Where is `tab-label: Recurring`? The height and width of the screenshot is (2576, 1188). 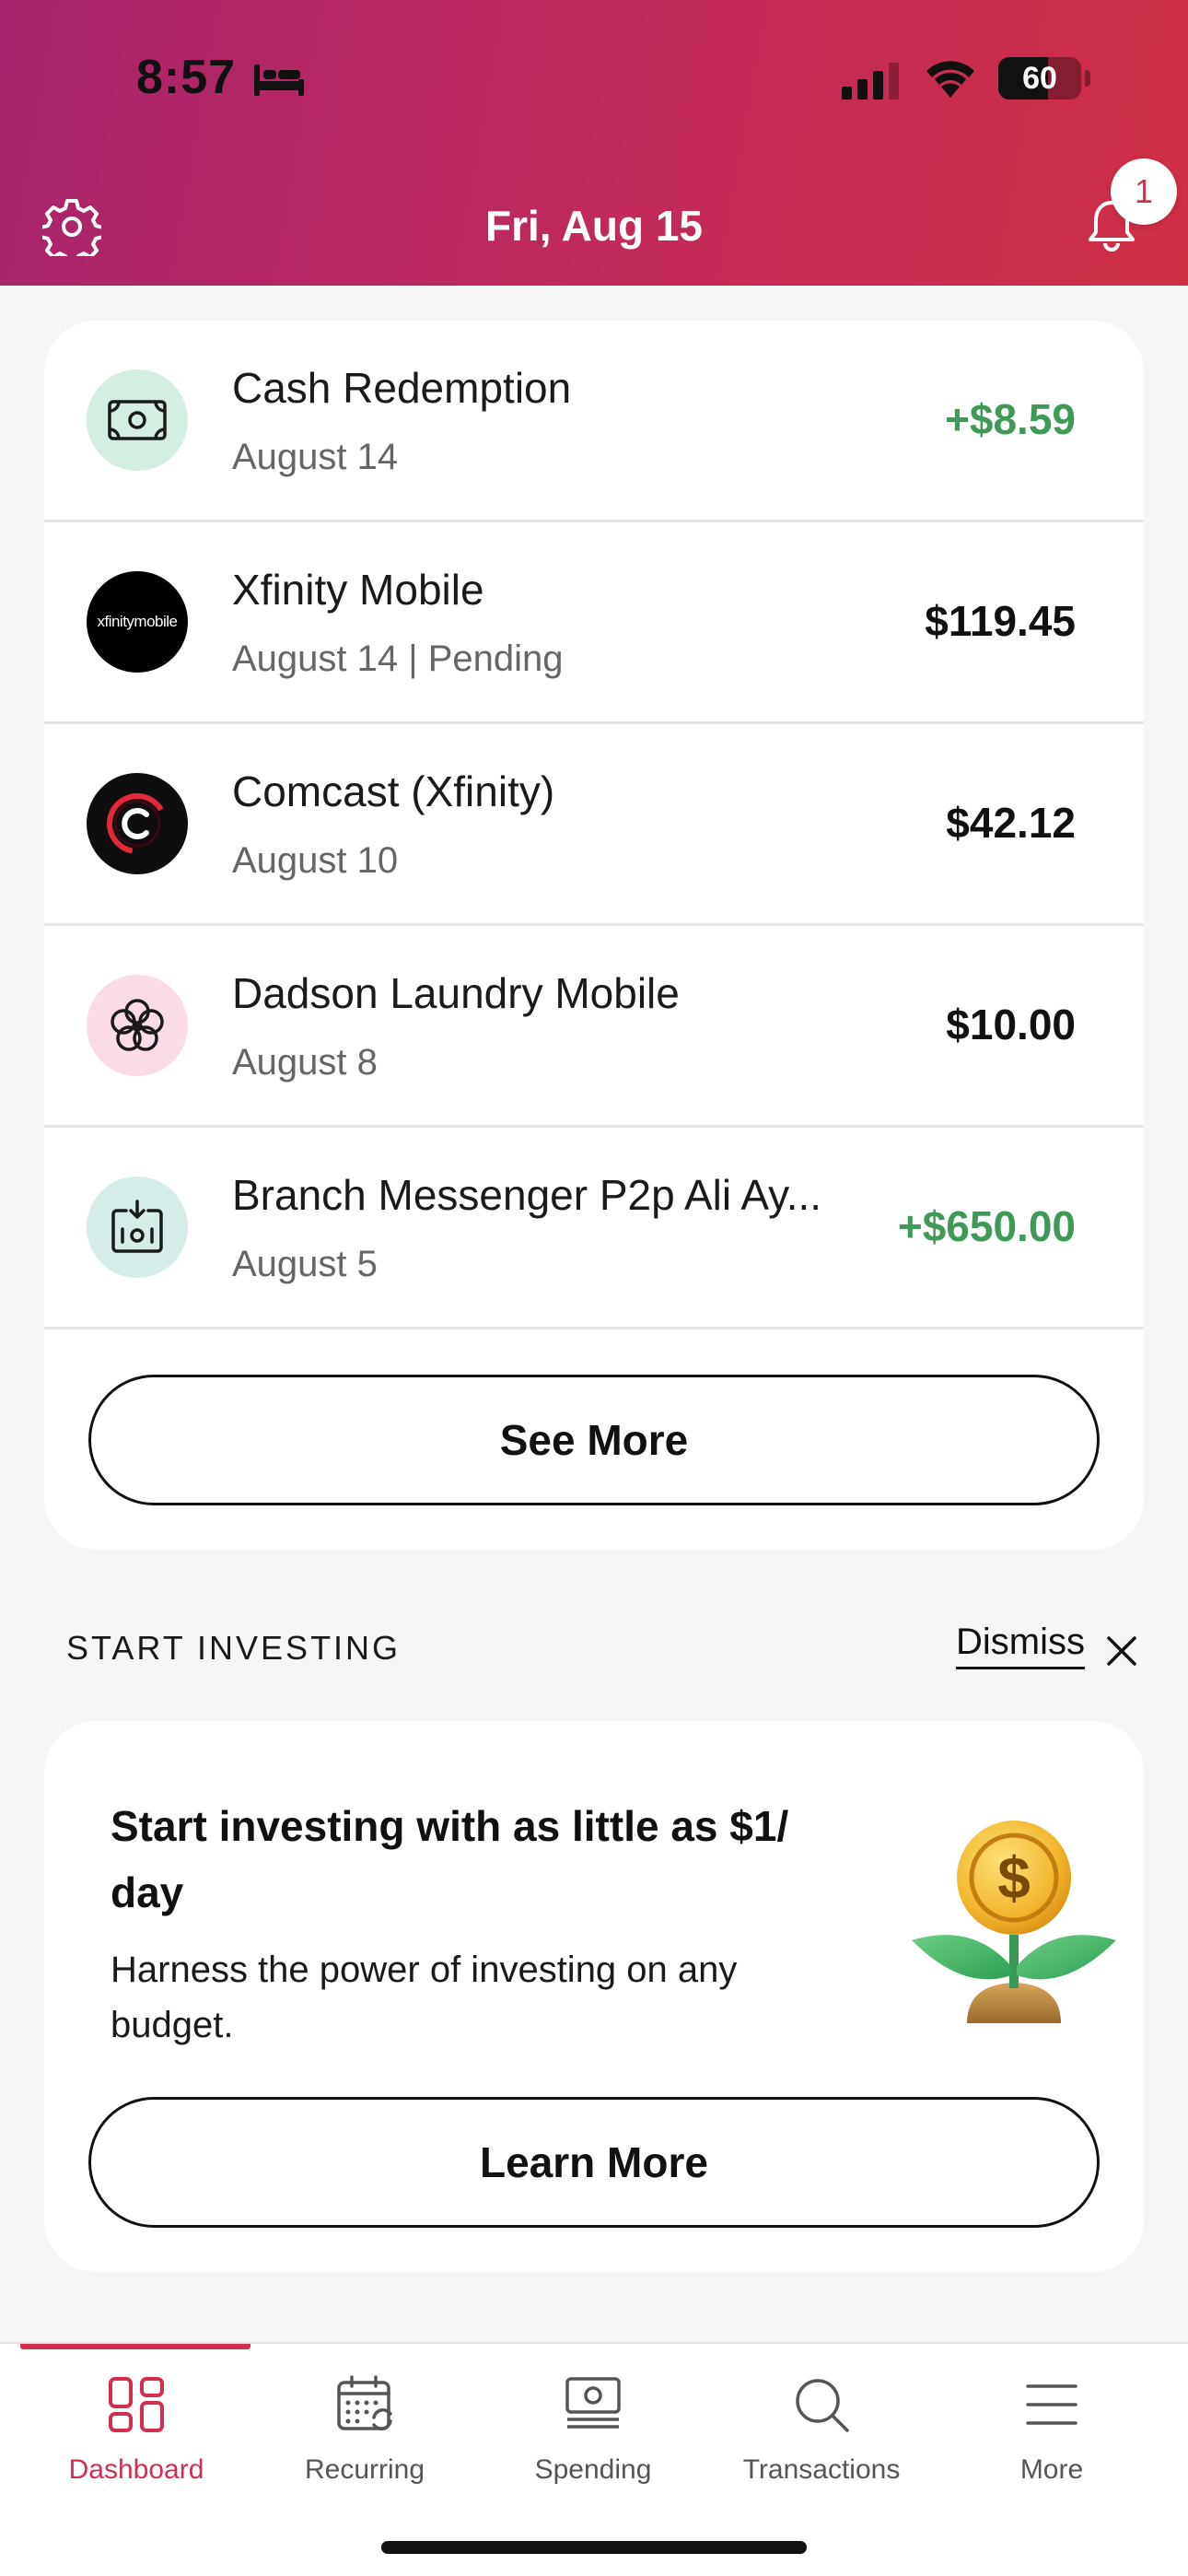 tab-label: Recurring is located at coordinates (364, 2469).